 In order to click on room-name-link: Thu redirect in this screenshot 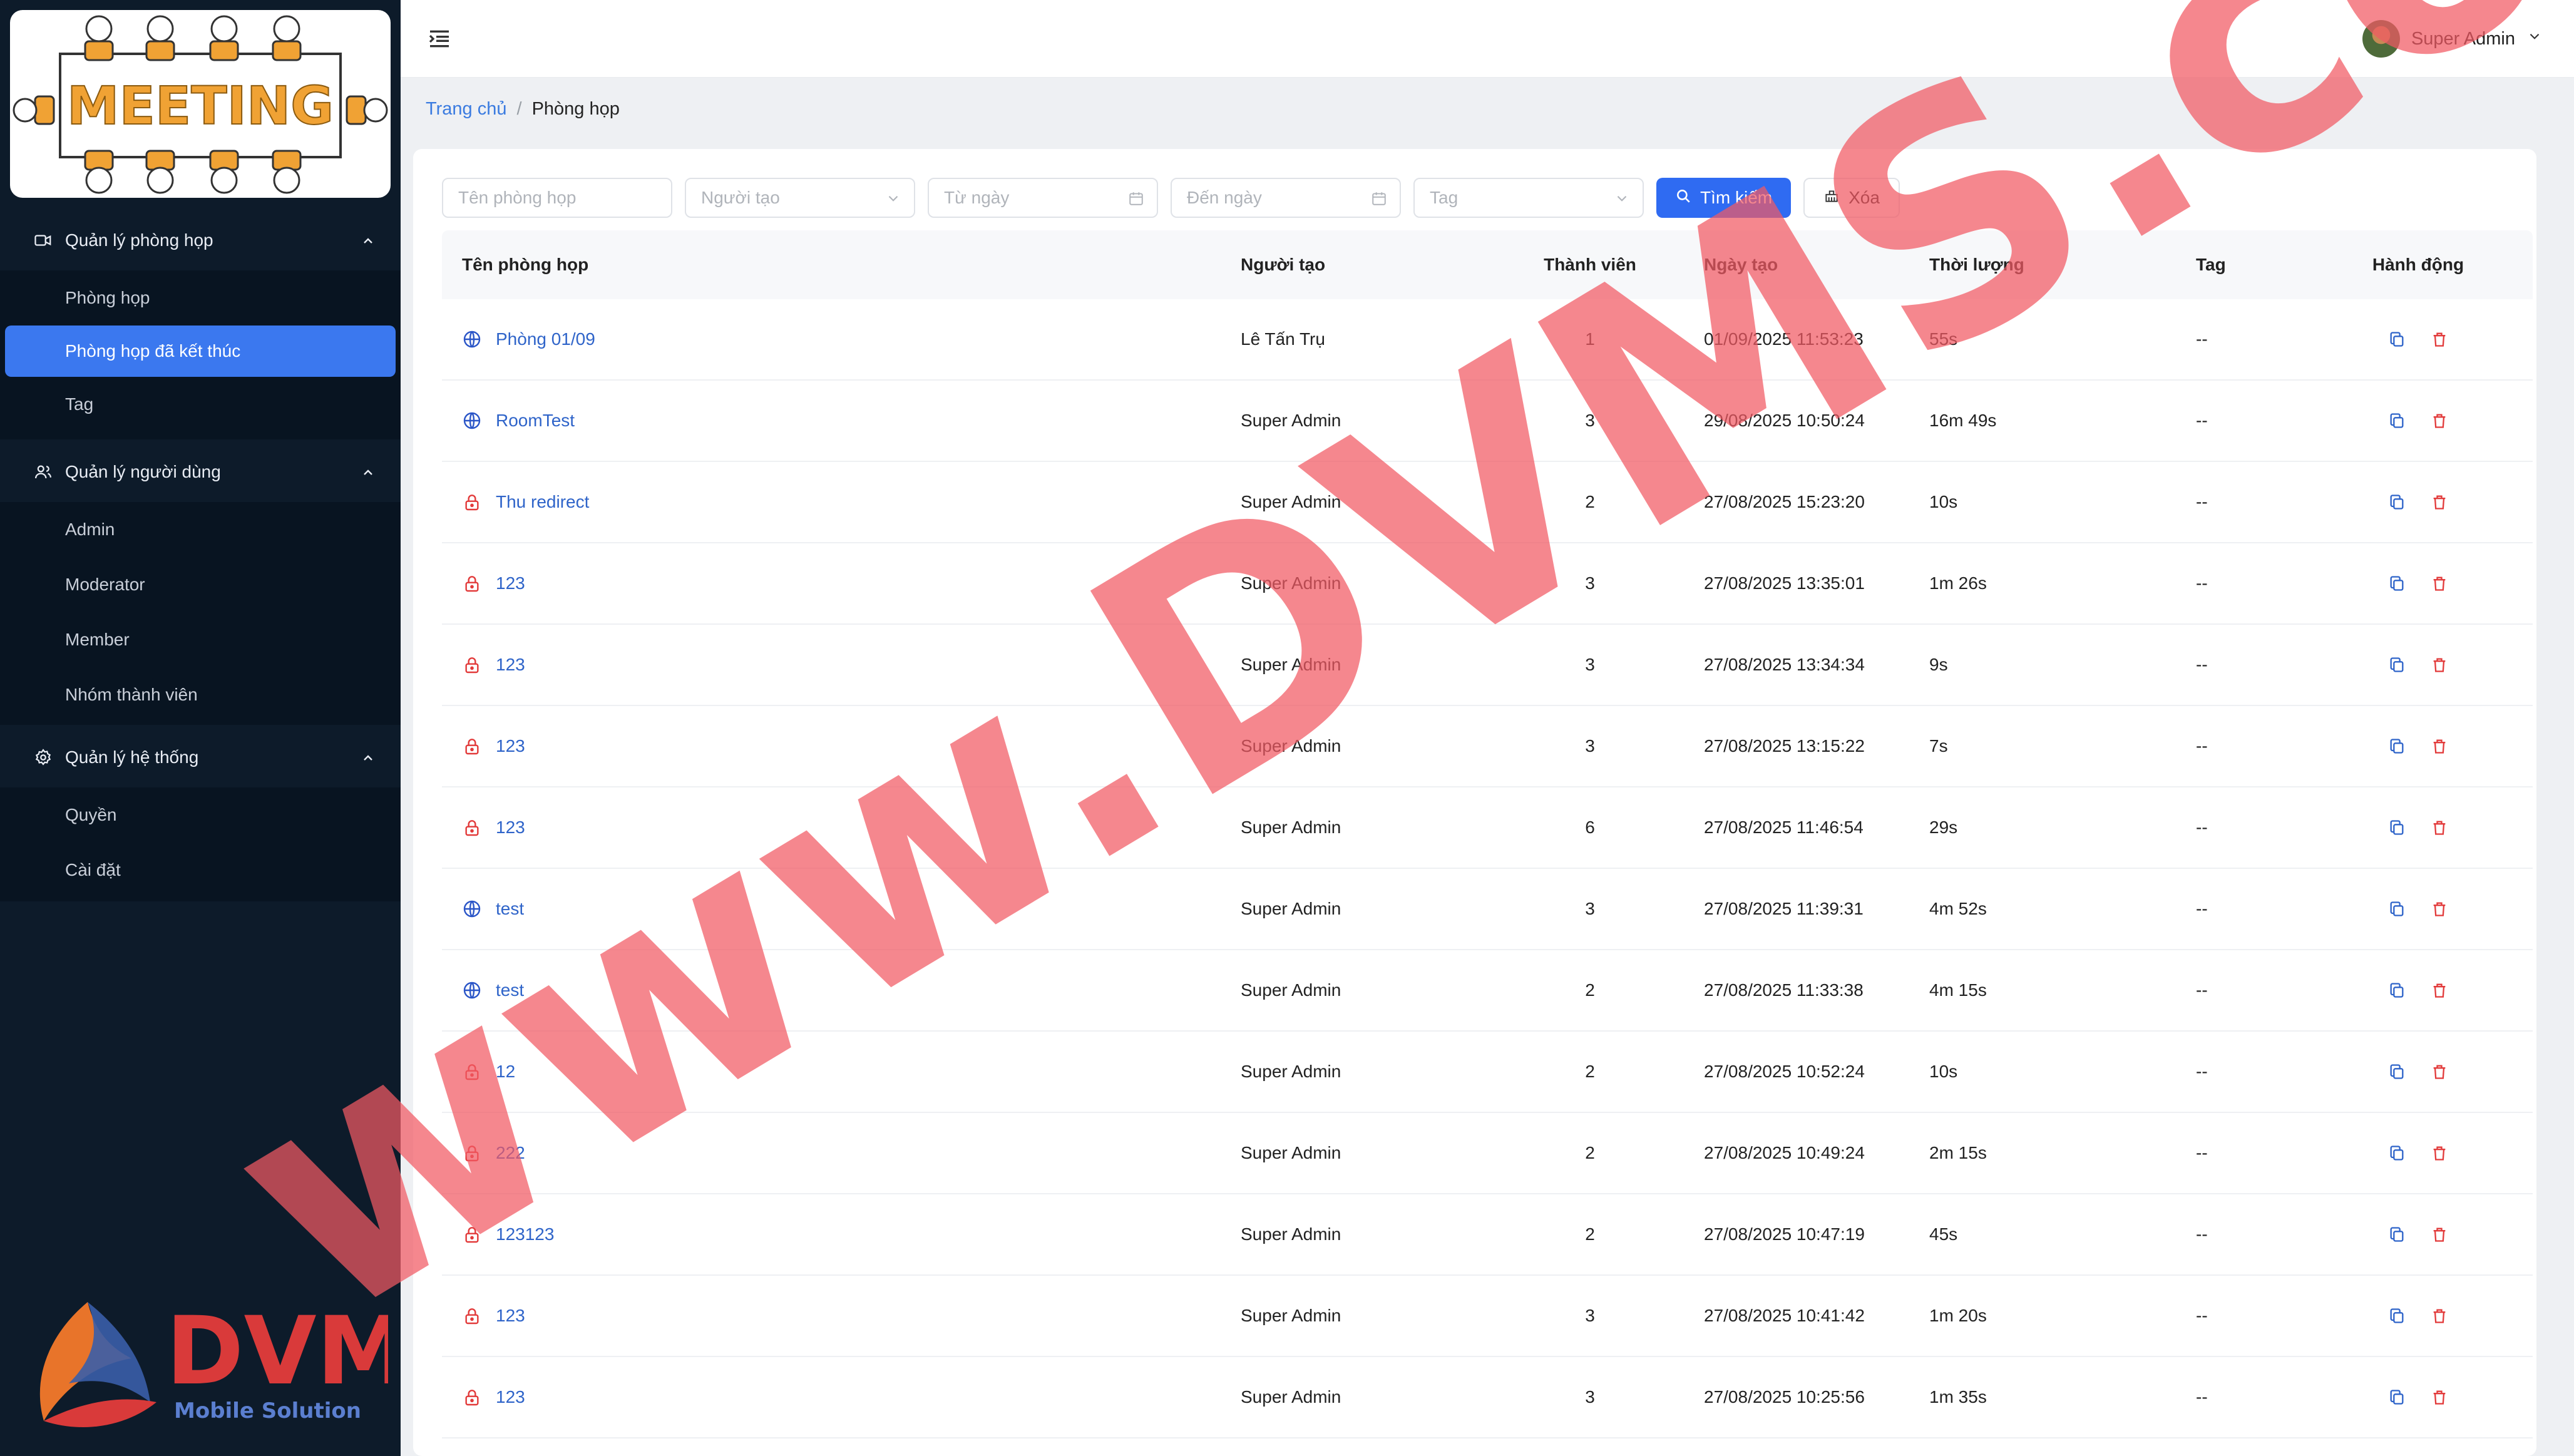, I will do `click(542, 502)`.